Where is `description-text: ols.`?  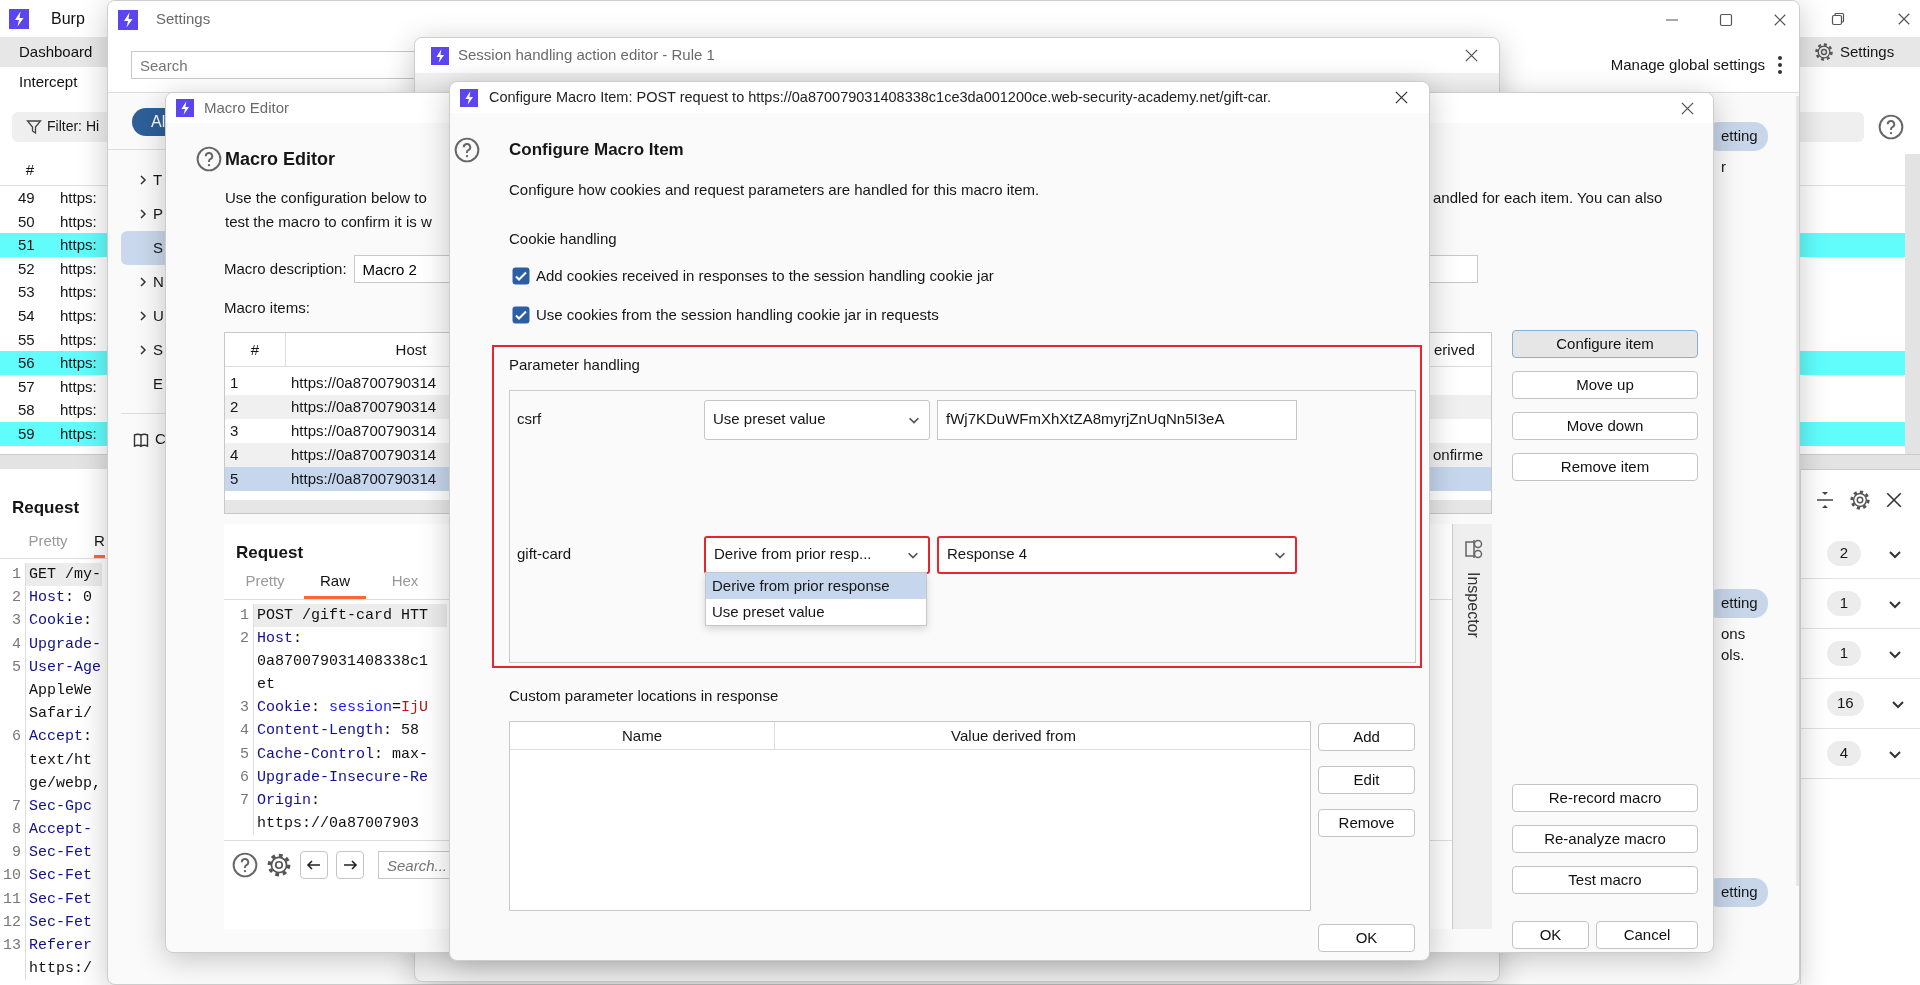
description-text: ols. is located at coordinates (1732, 655).